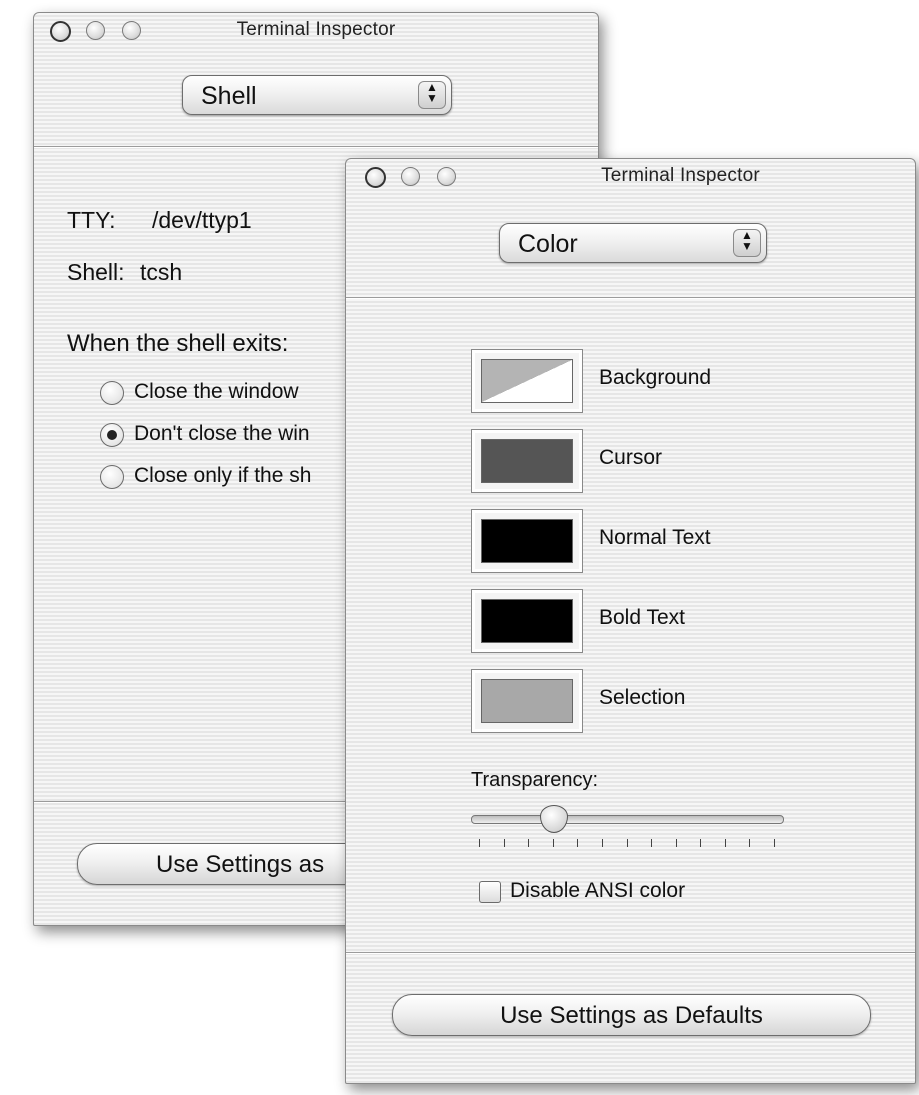 The width and height of the screenshot is (919, 1095). I want to click on pane-selector-popup: Shell ▲ ▼, so click(317, 95).